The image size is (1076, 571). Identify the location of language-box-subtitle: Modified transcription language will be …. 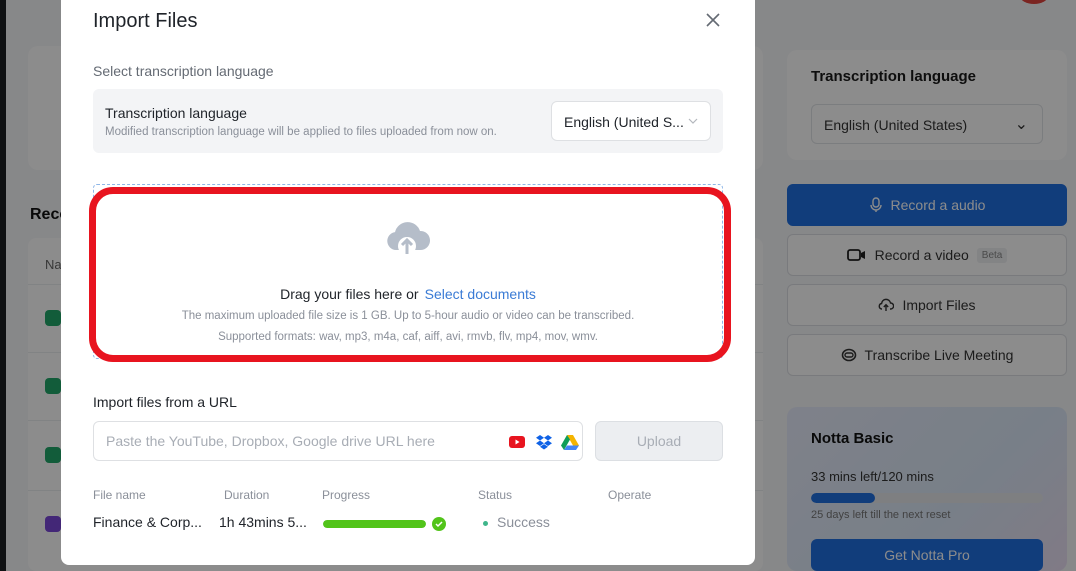
(301, 132).